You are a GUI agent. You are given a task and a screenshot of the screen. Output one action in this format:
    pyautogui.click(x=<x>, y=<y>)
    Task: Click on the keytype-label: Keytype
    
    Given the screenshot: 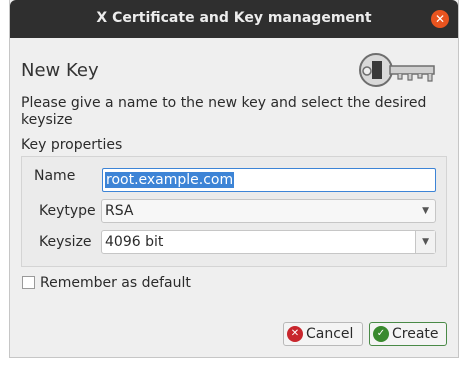 What is the action you would take?
    pyautogui.click(x=67, y=211)
    